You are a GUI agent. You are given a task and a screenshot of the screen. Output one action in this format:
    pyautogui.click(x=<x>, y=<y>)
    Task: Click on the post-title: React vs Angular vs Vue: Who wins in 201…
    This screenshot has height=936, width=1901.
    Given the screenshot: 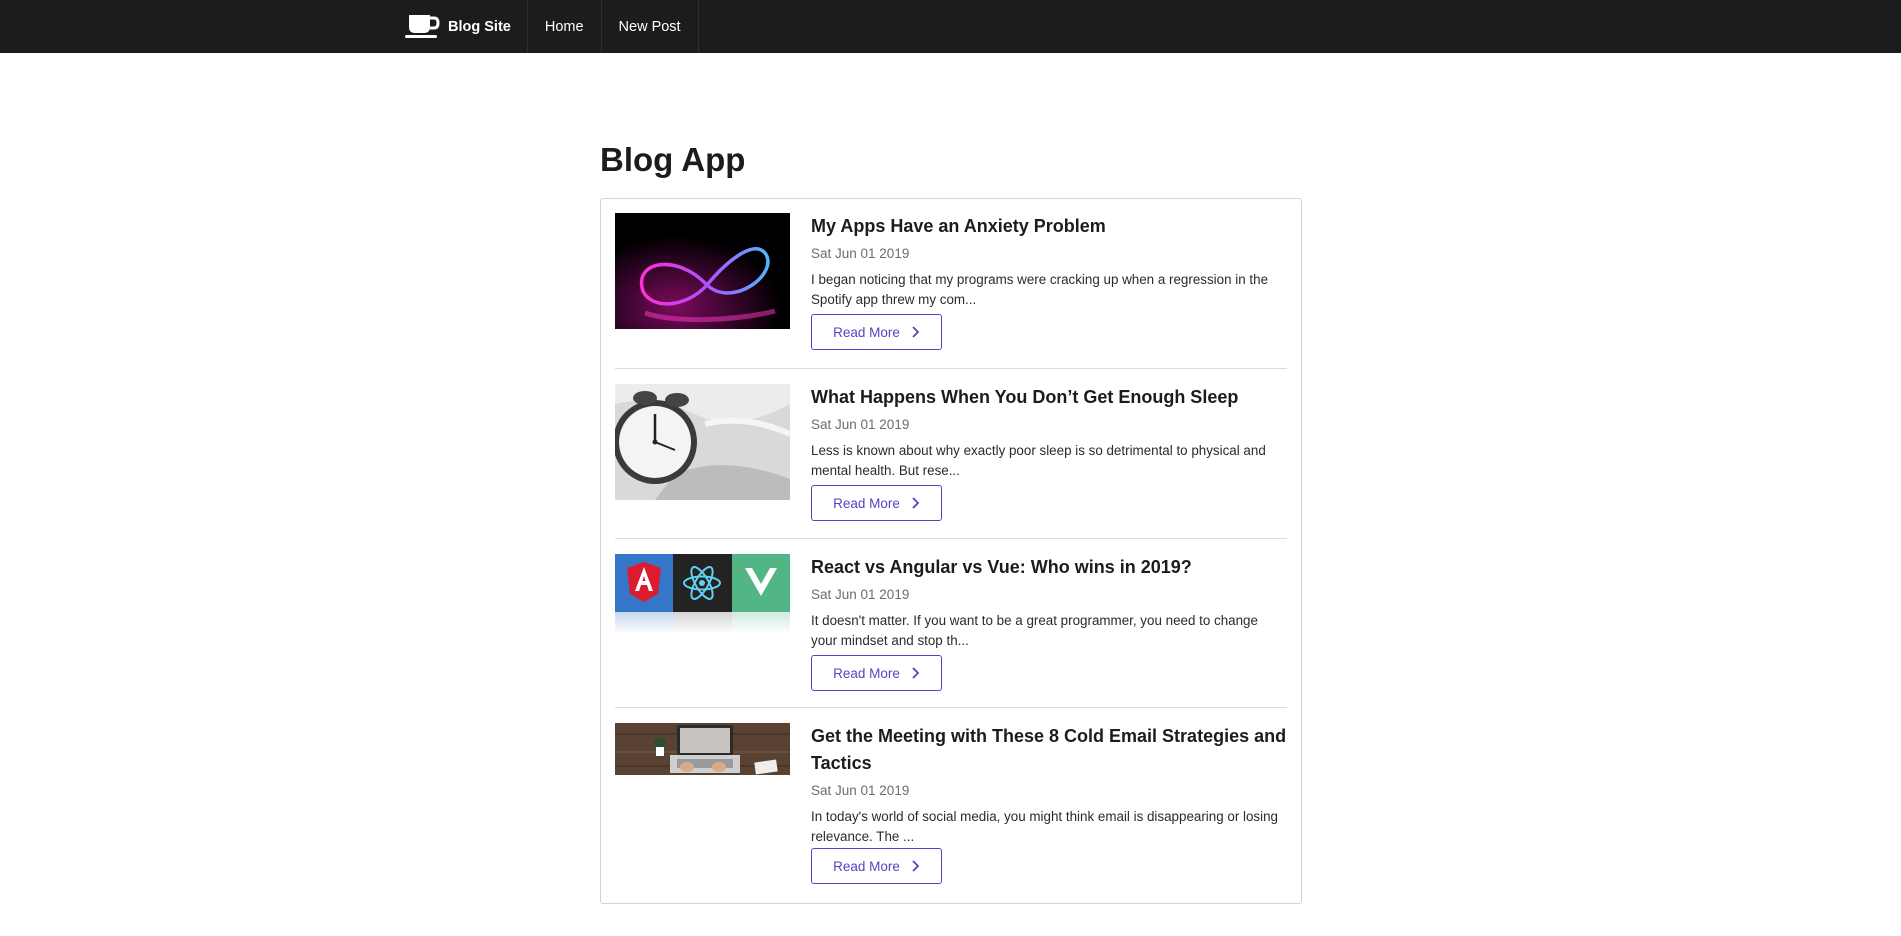 What is the action you would take?
    pyautogui.click(x=1049, y=567)
    